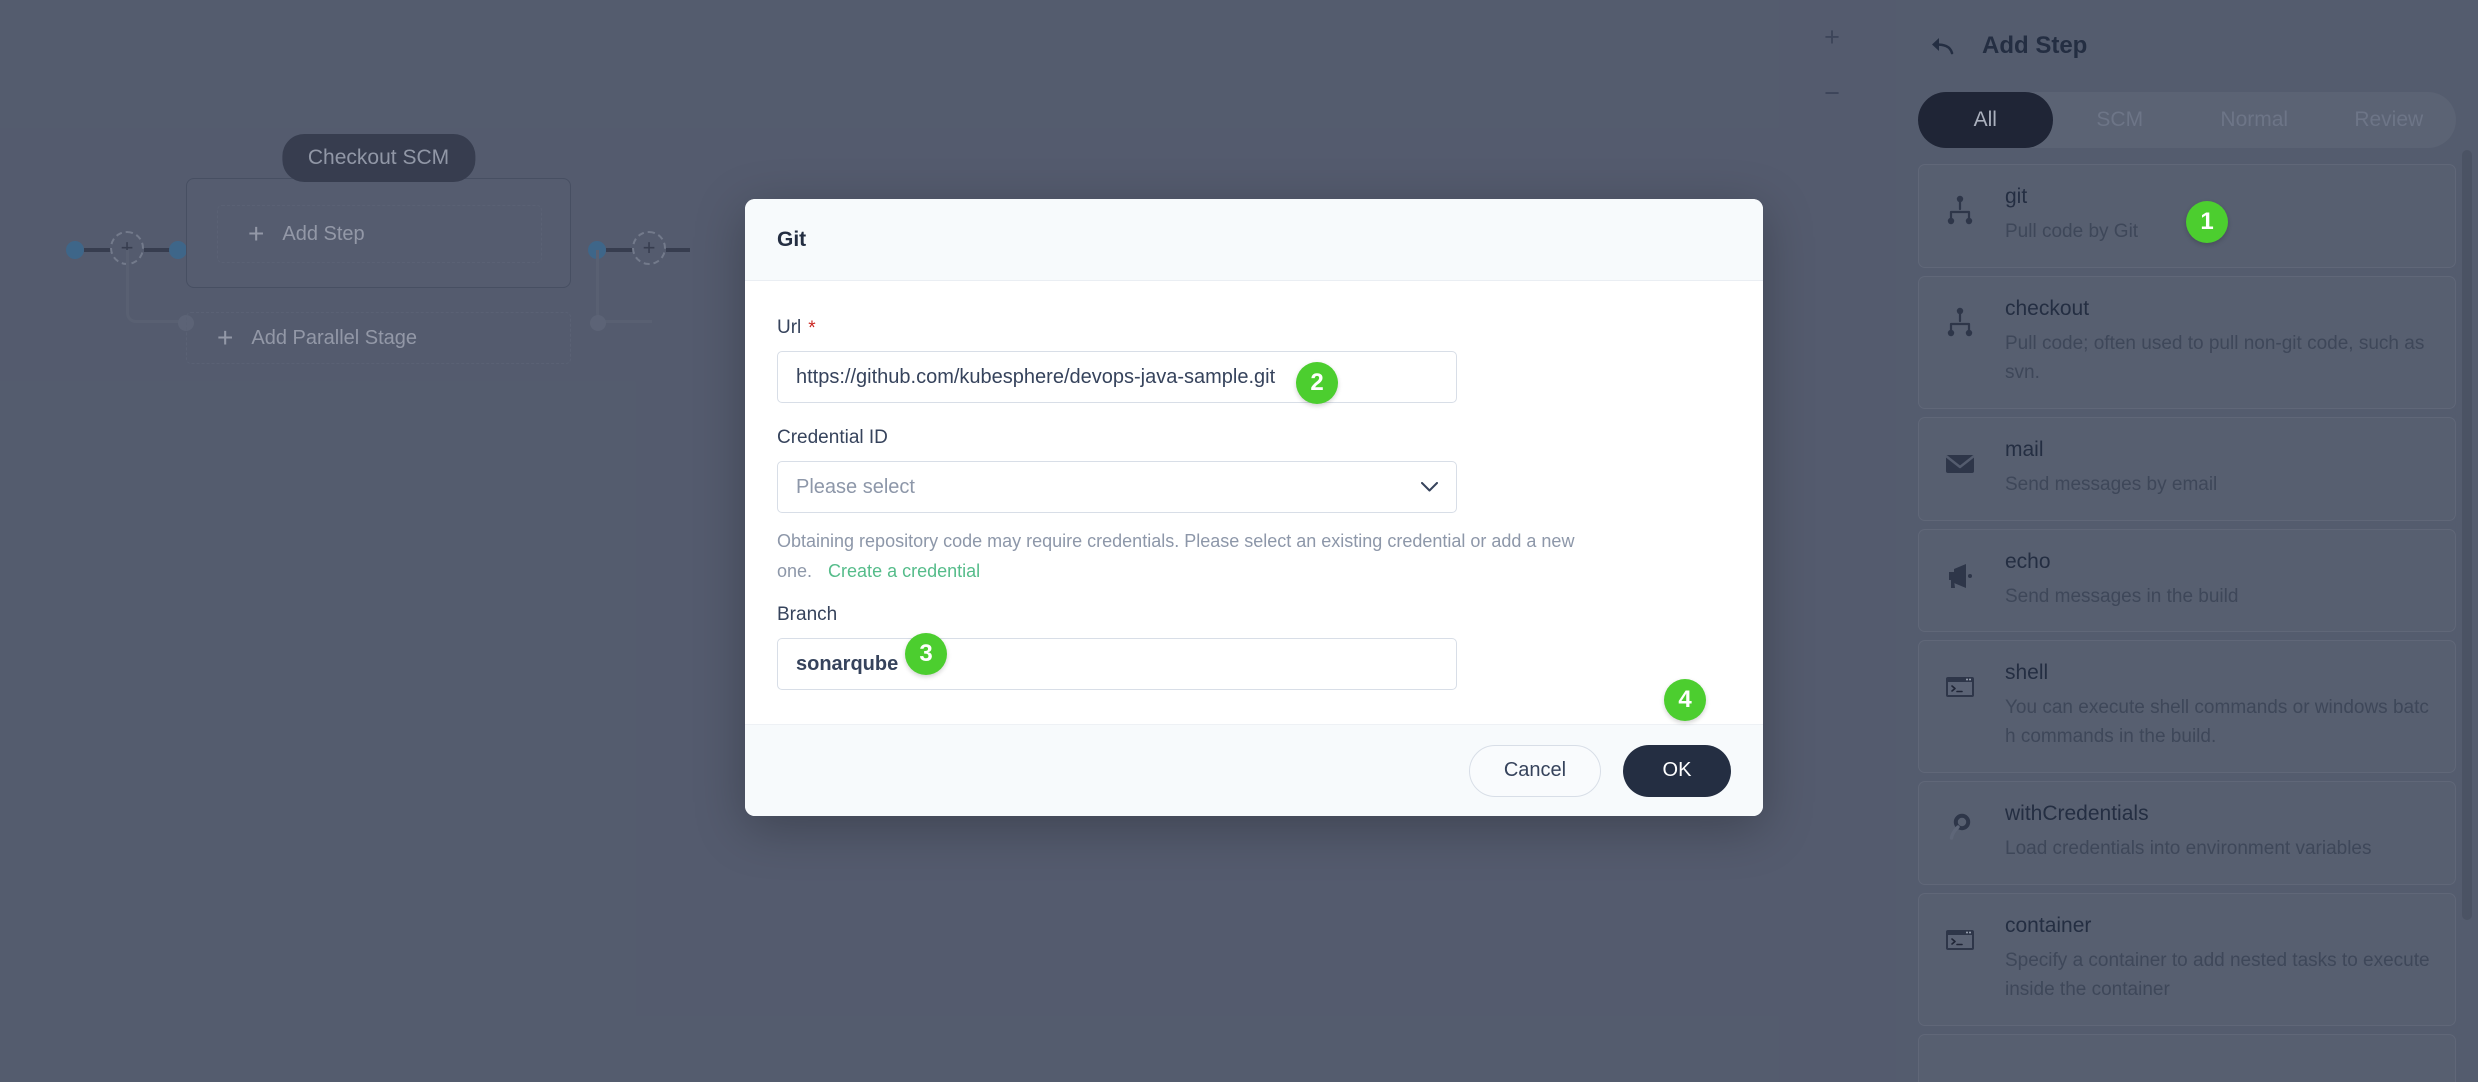  What do you see at coordinates (1677, 770) in the screenshot?
I see `ok-button: OK` at bounding box center [1677, 770].